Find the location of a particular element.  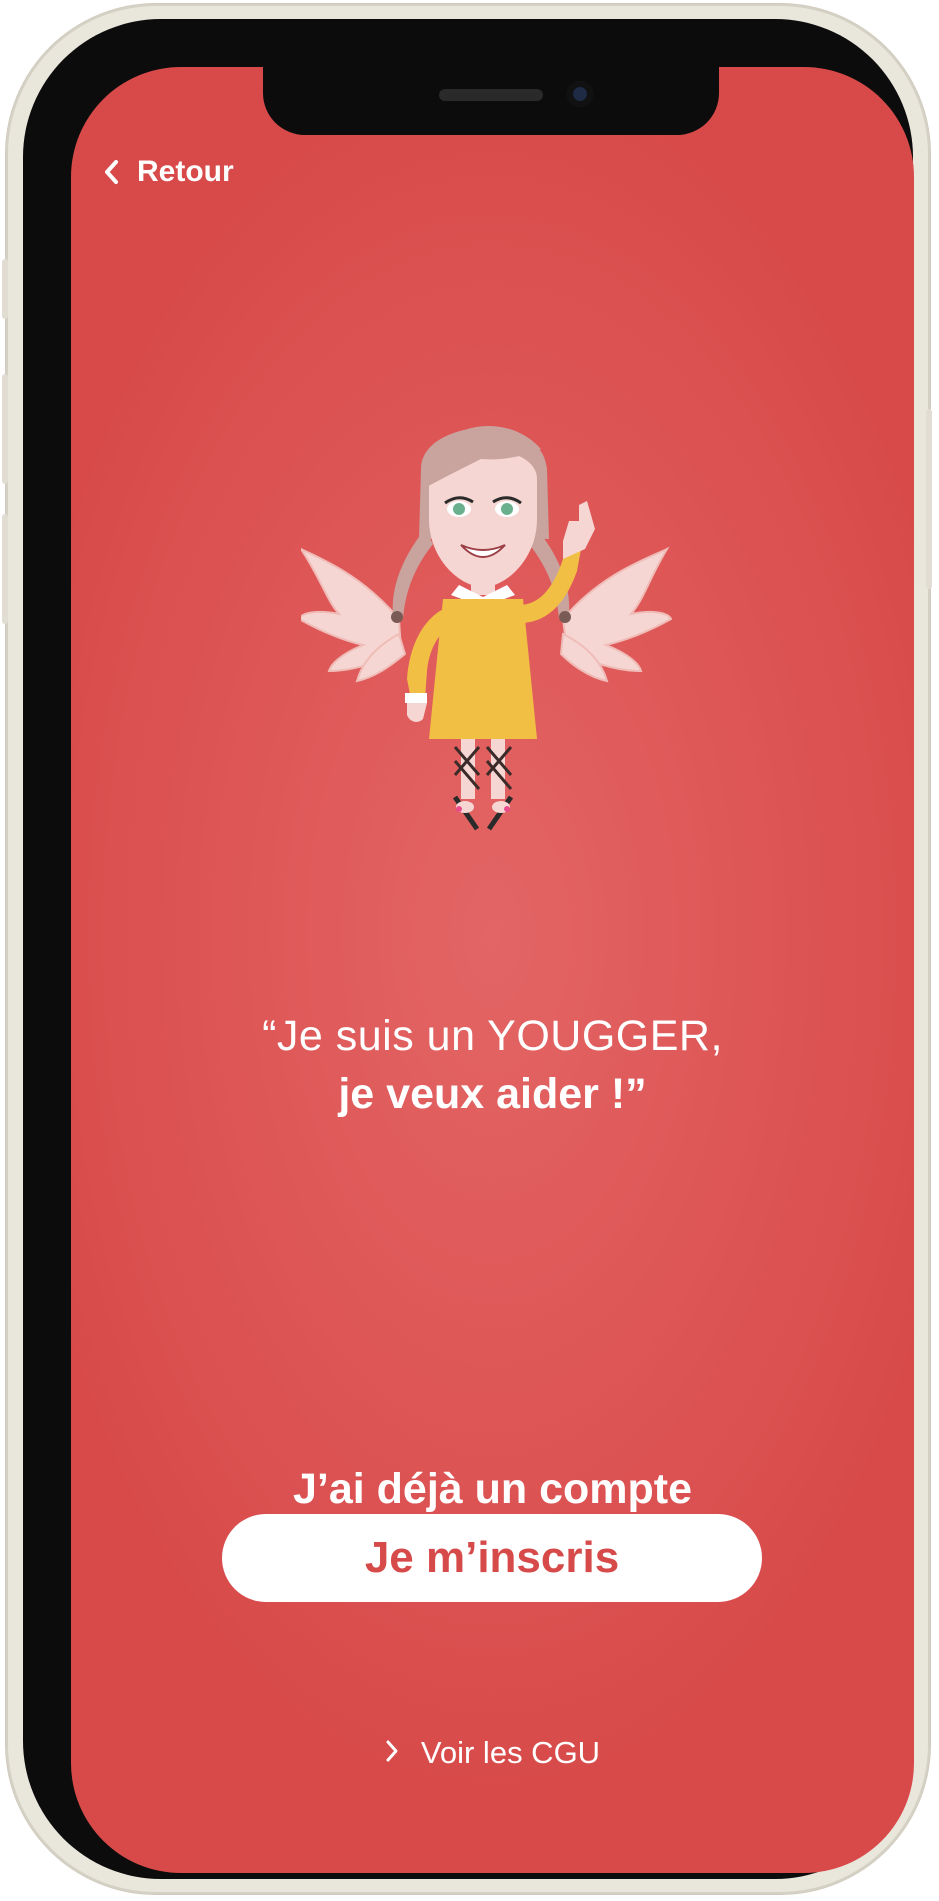

hero-quote-line-2: je veux aider !” is located at coordinates (492, 1094).